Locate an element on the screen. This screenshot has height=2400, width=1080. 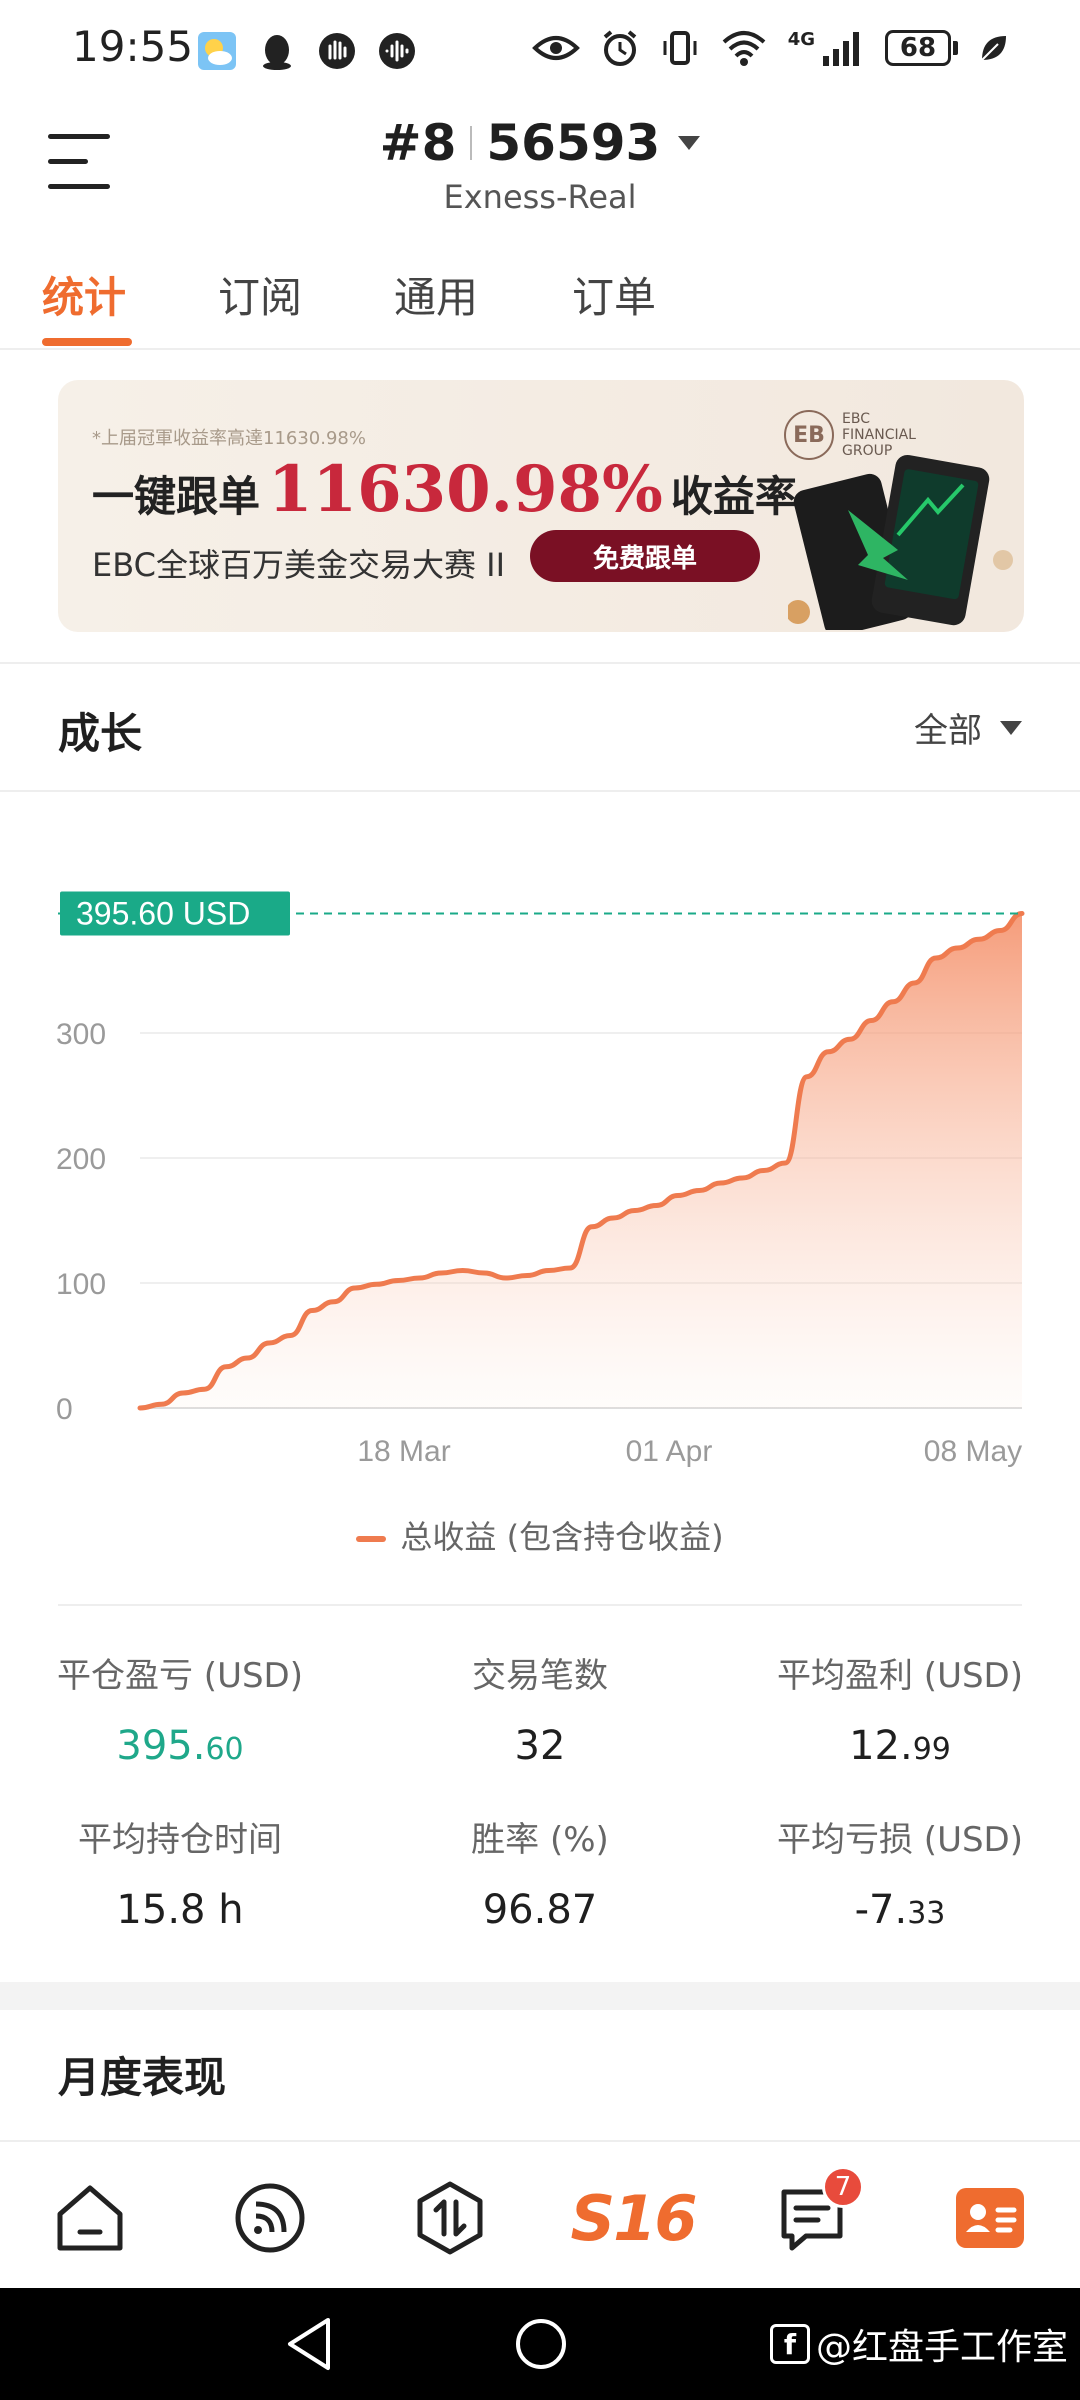
chart-legend: 总收益 (包含持仓收益) is located at coordinates (540, 1535).